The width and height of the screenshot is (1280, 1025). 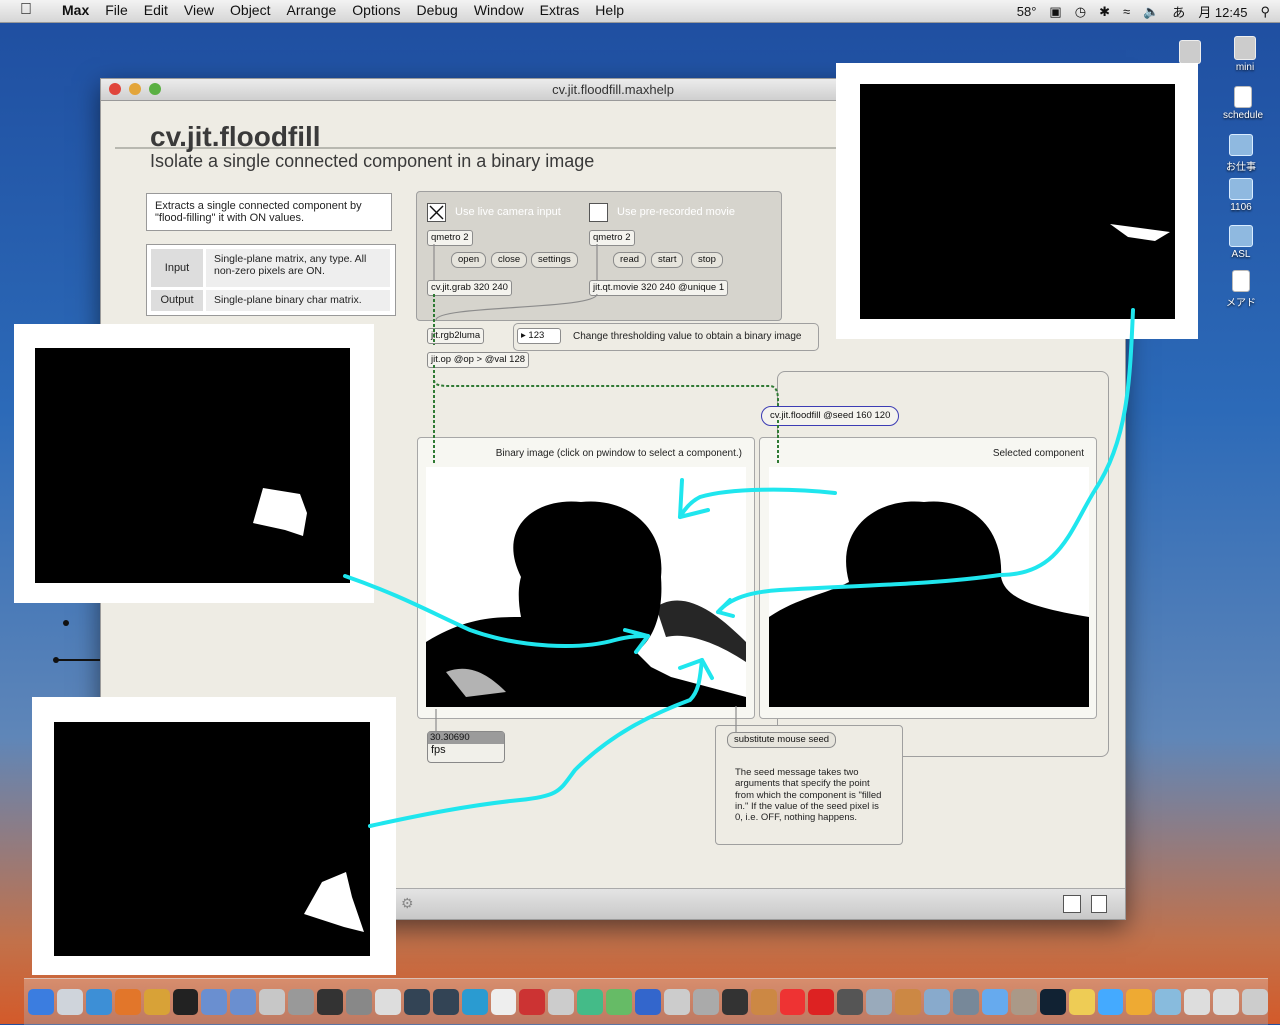 I want to click on qmetro-movie-object: qmetro 2, so click(x=612, y=238).